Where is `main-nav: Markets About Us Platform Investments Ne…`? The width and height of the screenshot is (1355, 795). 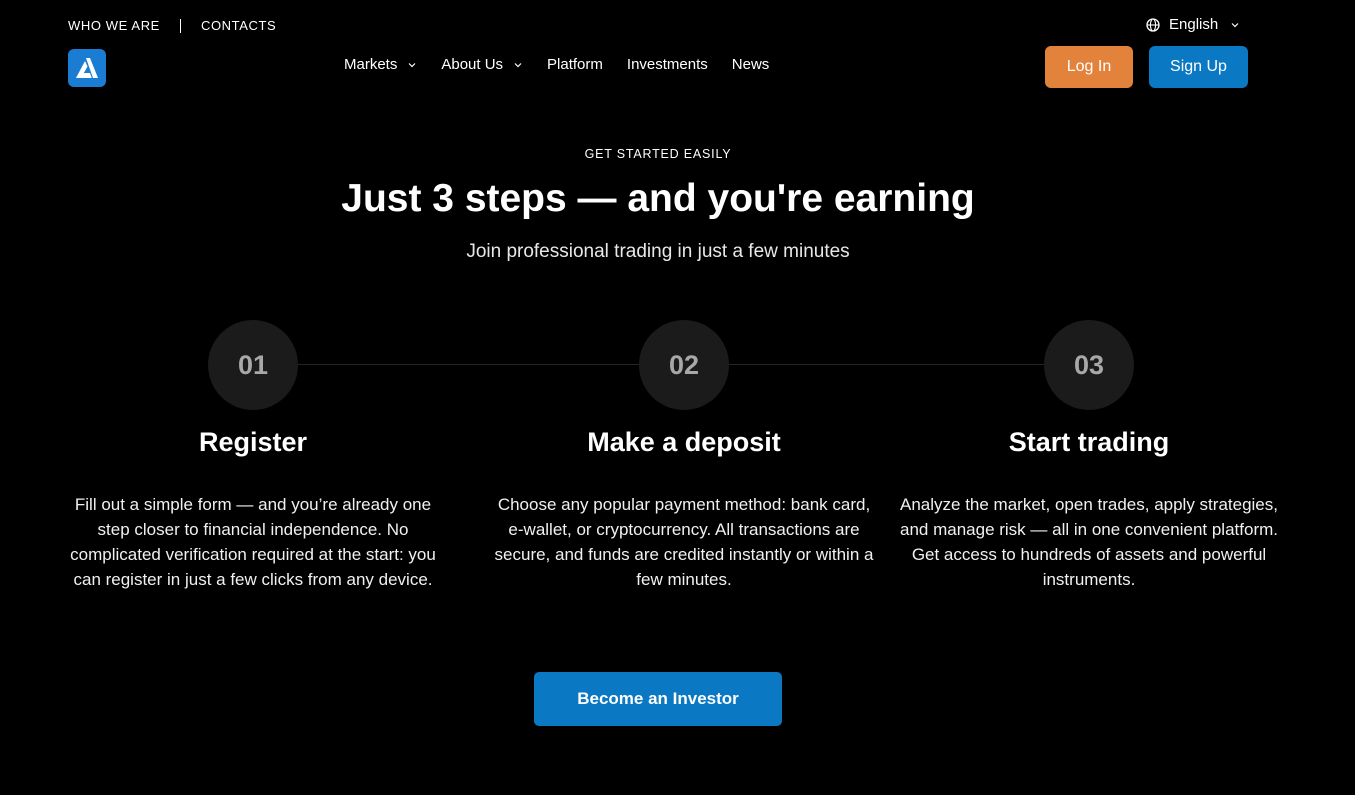 main-nav: Markets About Us Platform Investments Ne… is located at coordinates (568, 64).